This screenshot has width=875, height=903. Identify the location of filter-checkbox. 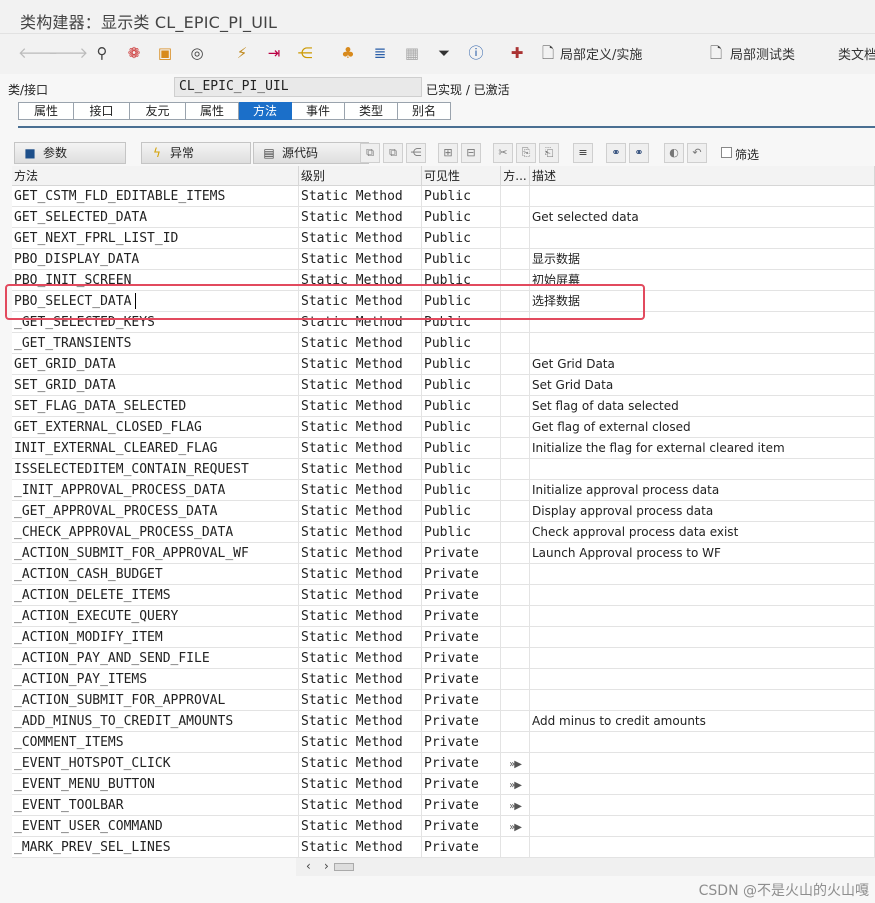
(726, 152).